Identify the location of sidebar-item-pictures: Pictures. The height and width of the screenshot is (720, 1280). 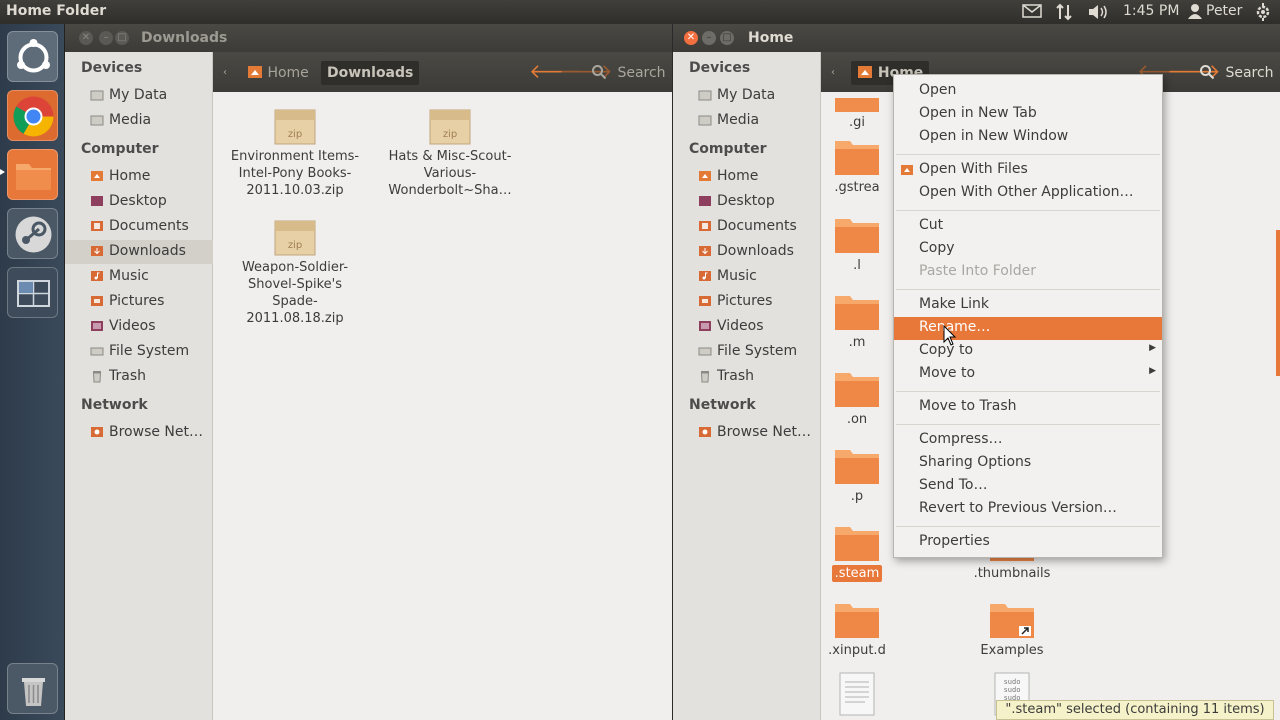
(139, 302).